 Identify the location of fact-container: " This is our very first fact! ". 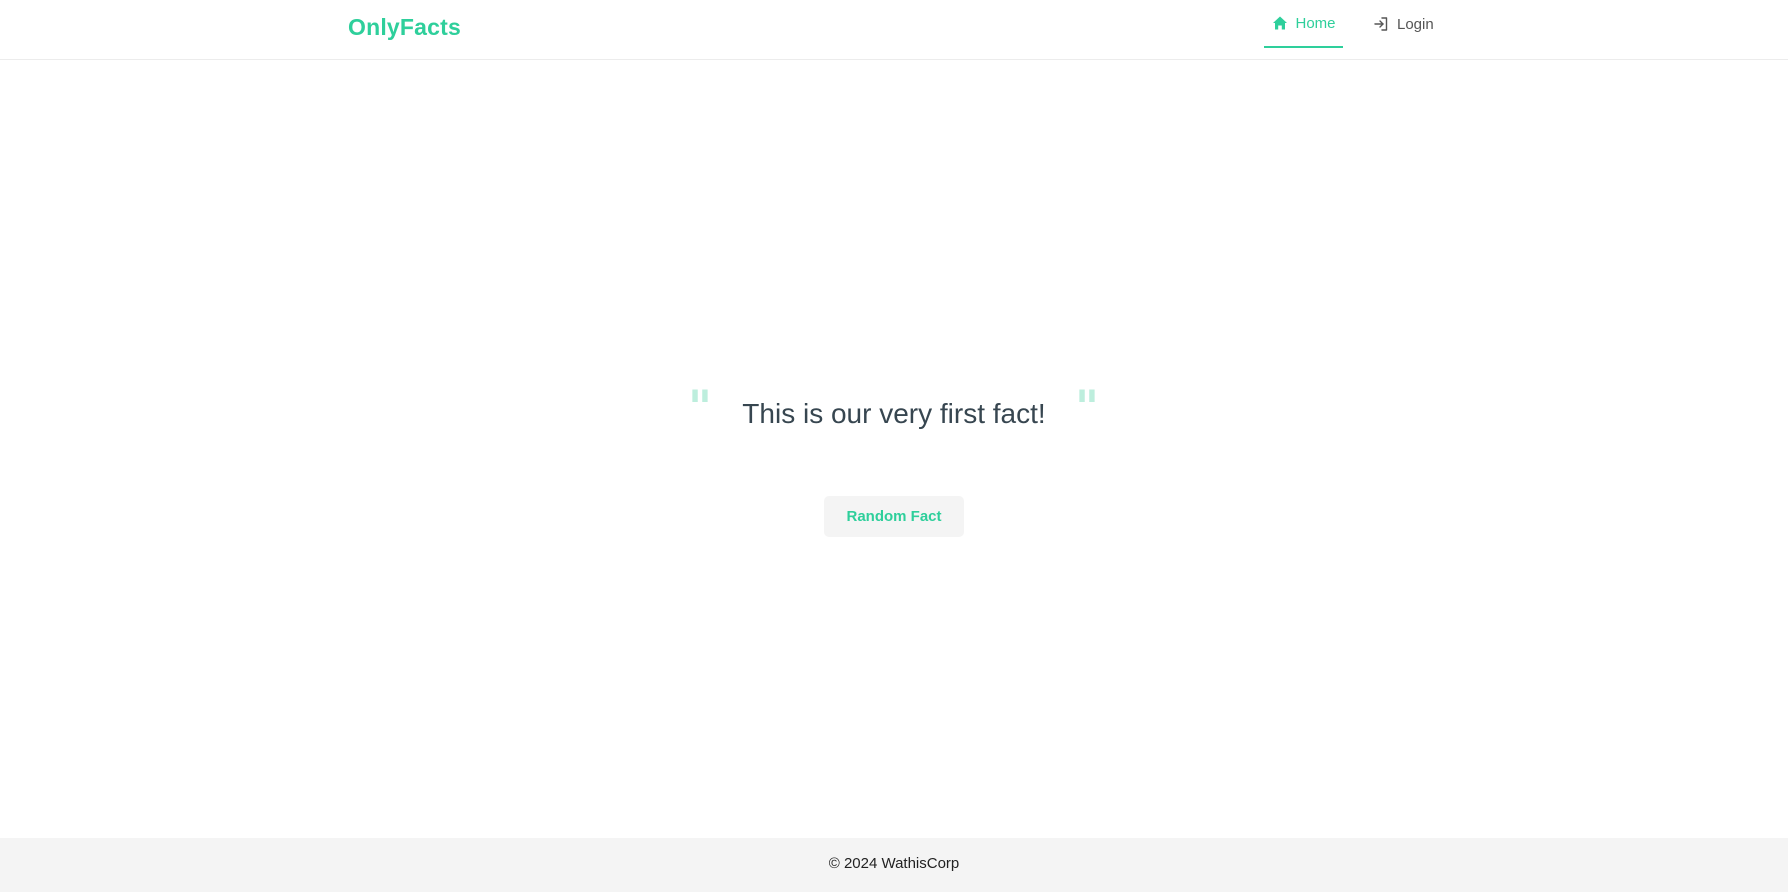
(894, 420).